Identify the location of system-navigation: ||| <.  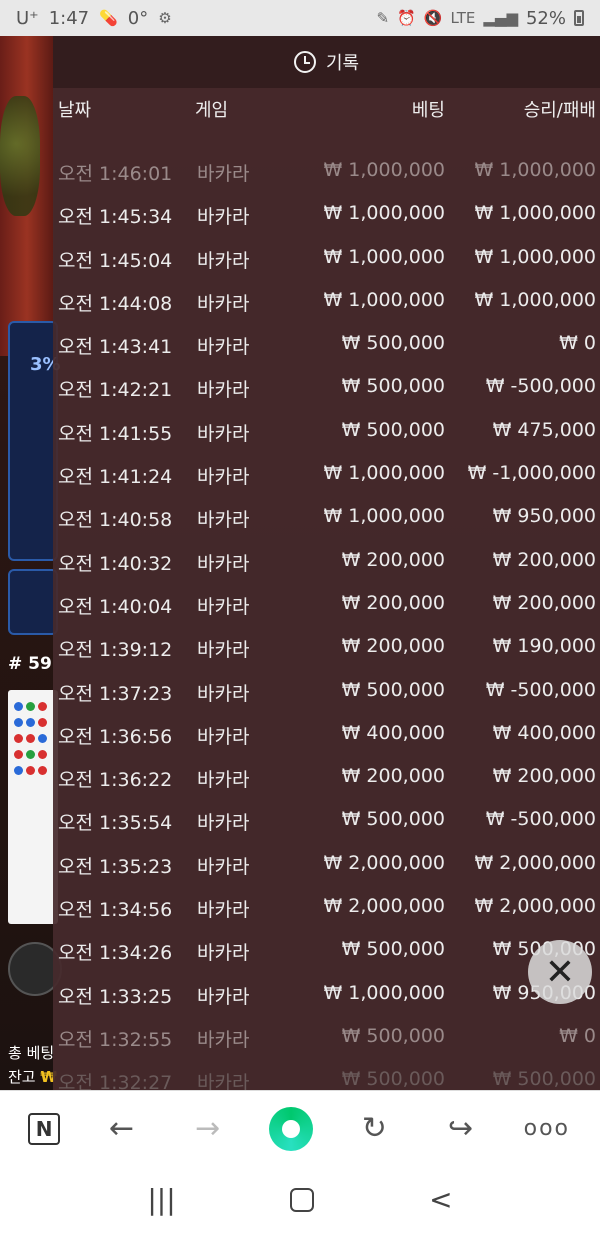
(300, 1199).